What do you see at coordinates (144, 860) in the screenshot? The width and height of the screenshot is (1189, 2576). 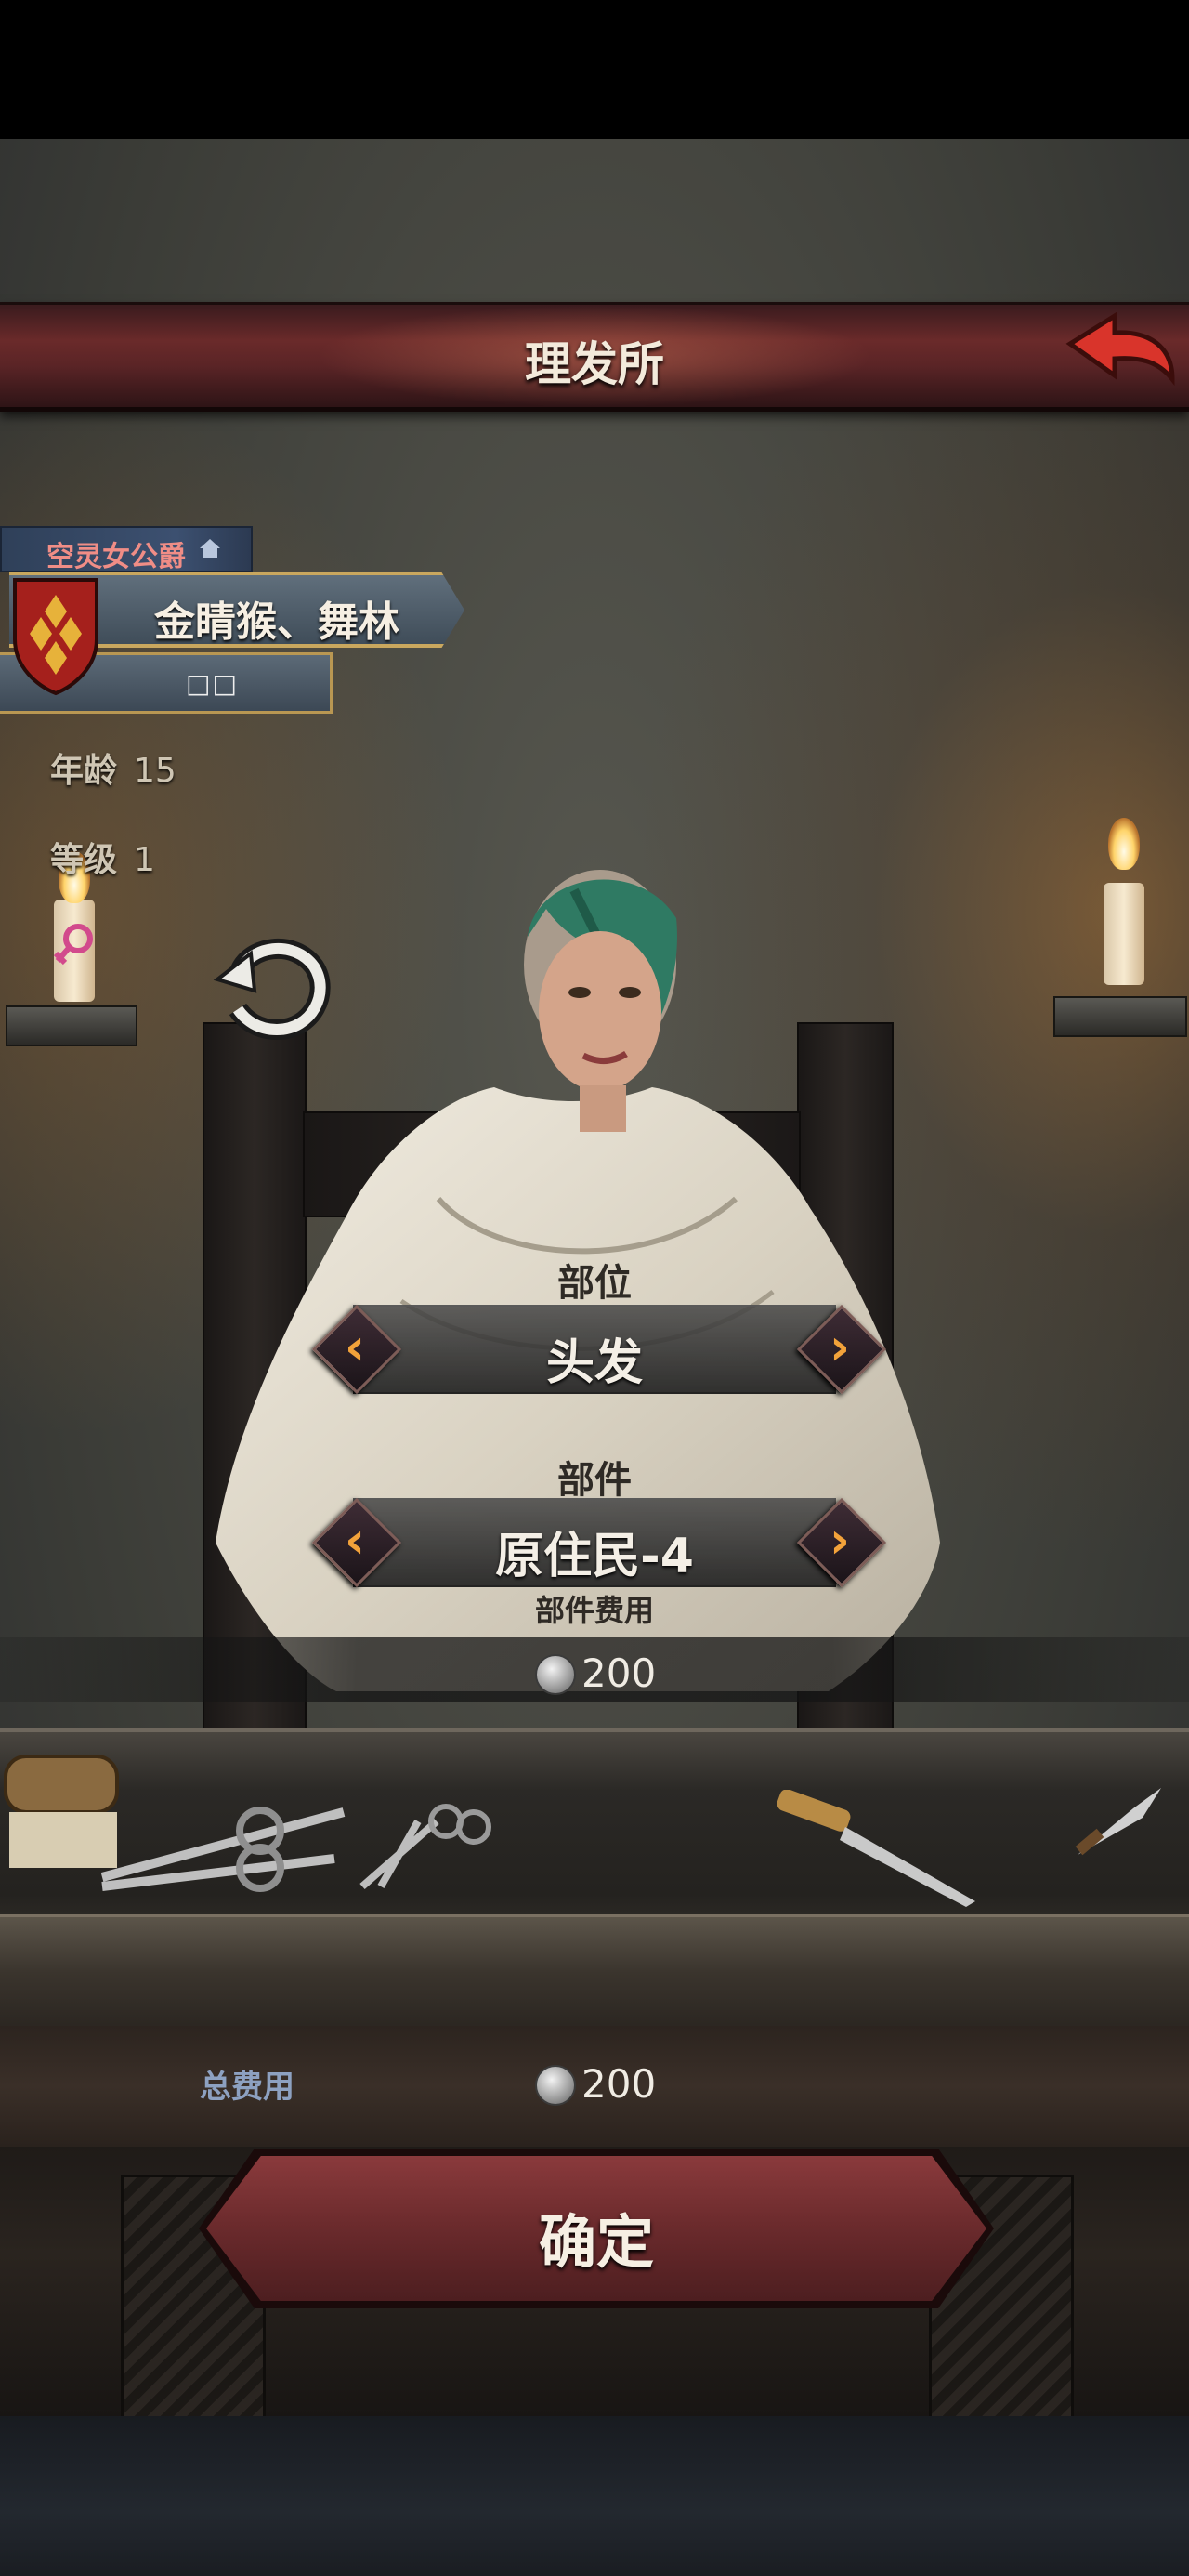 I see `stat-level-value: 1` at bounding box center [144, 860].